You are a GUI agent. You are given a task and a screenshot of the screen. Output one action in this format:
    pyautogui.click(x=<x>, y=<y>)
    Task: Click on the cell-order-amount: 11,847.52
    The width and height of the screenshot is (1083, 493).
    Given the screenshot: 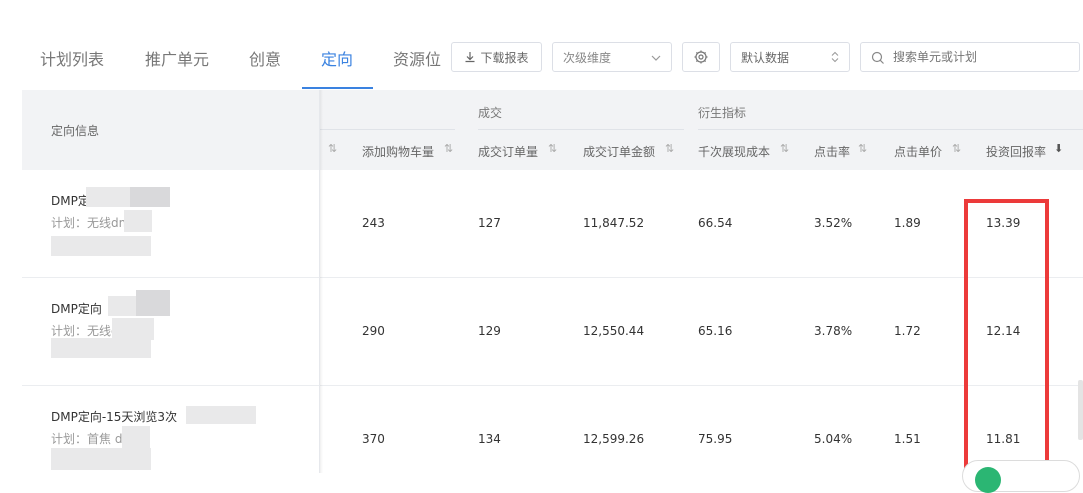 What is the action you would take?
    pyautogui.click(x=614, y=223)
    